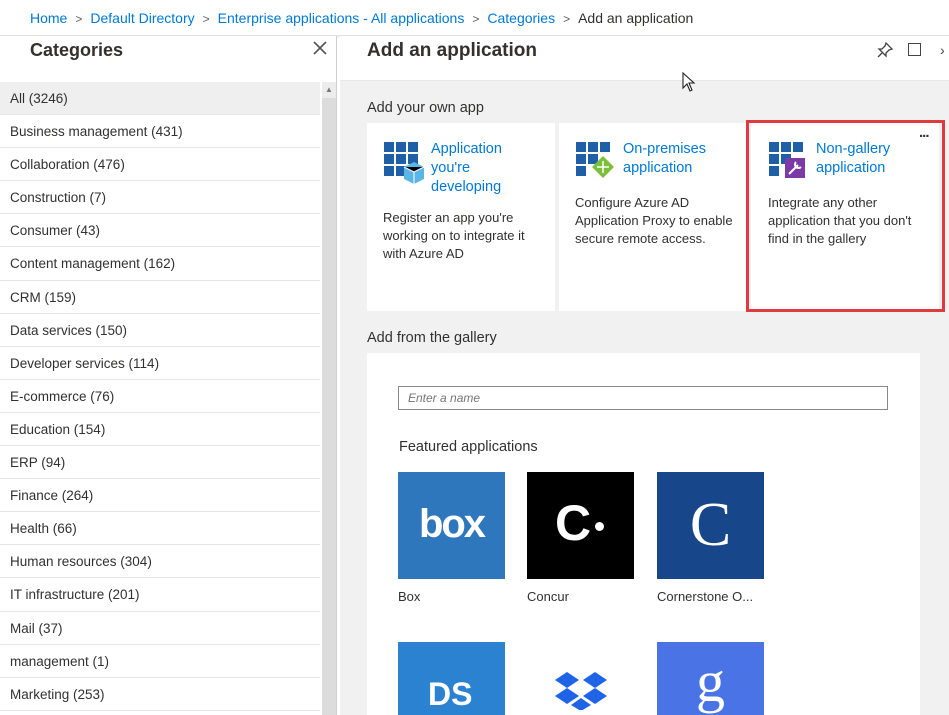  Describe the element at coordinates (405, 165) in the screenshot. I see `app-grid-cube-icon` at that location.